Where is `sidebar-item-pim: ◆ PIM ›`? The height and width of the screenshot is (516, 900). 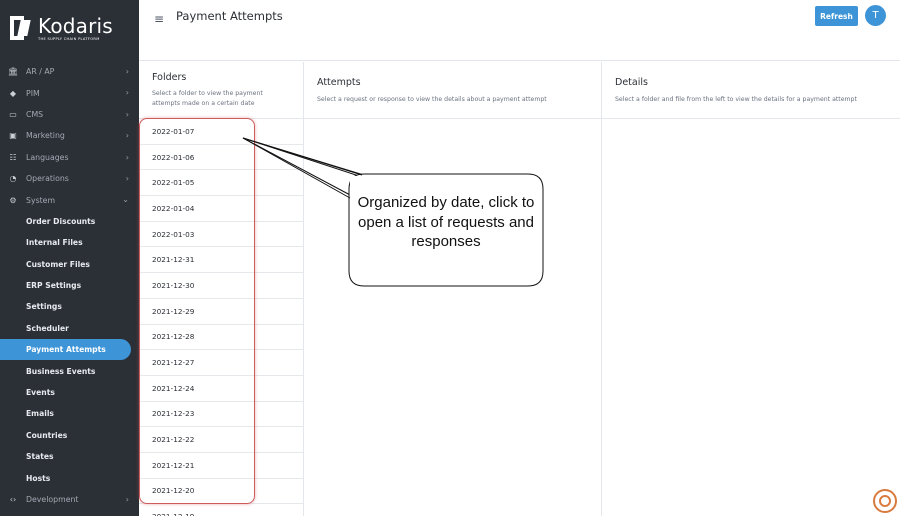 sidebar-item-pim: ◆ PIM › is located at coordinates (69, 92).